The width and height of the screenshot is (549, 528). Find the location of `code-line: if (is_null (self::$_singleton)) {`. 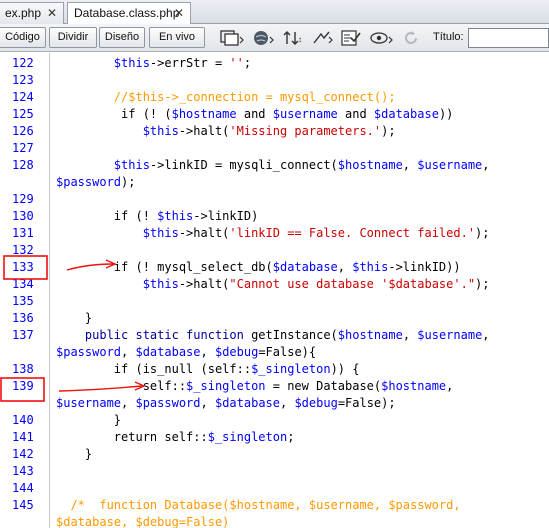

code-line: if (is_null (self::$_singleton)) { is located at coordinates (208, 369).